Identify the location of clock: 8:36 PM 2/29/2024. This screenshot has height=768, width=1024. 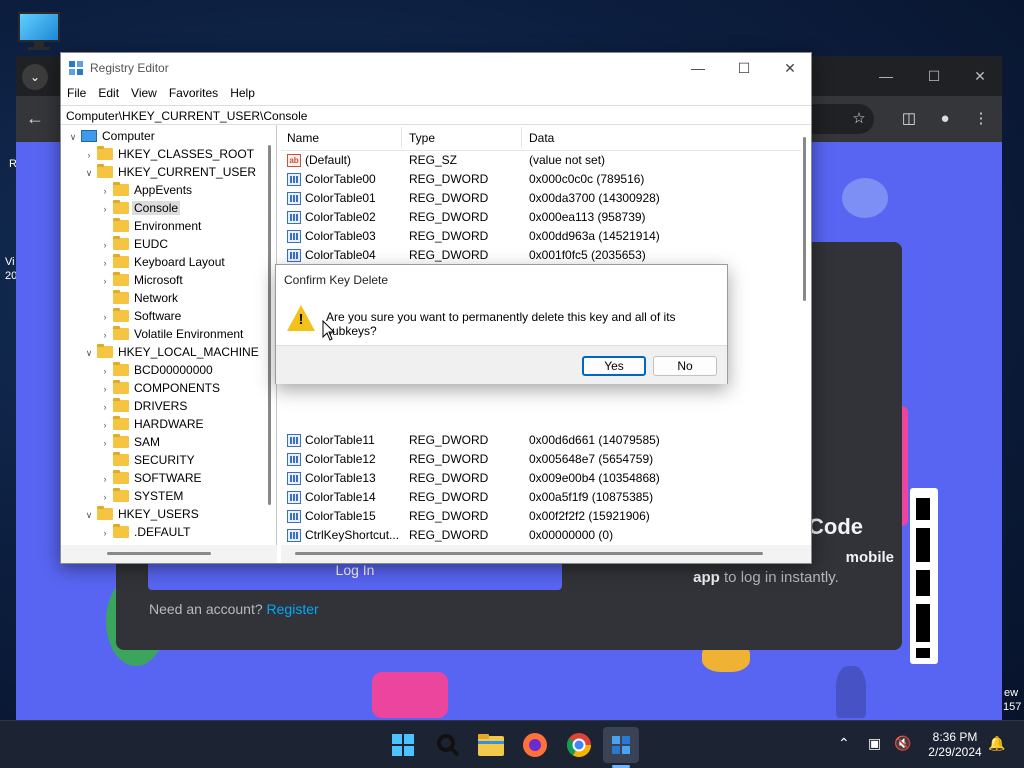
(955, 745).